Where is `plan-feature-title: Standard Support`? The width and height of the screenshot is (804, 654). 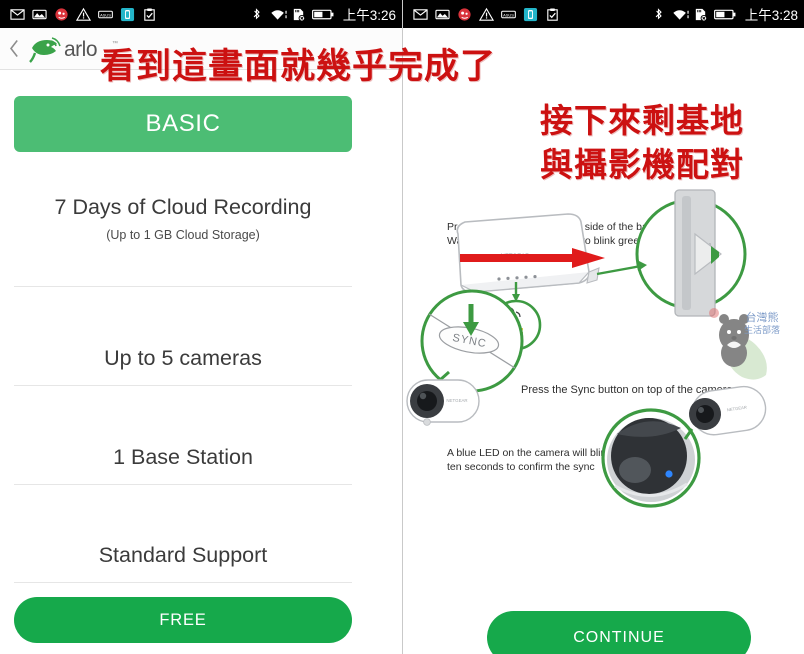
plan-feature-title: Standard Support is located at coordinates (183, 555).